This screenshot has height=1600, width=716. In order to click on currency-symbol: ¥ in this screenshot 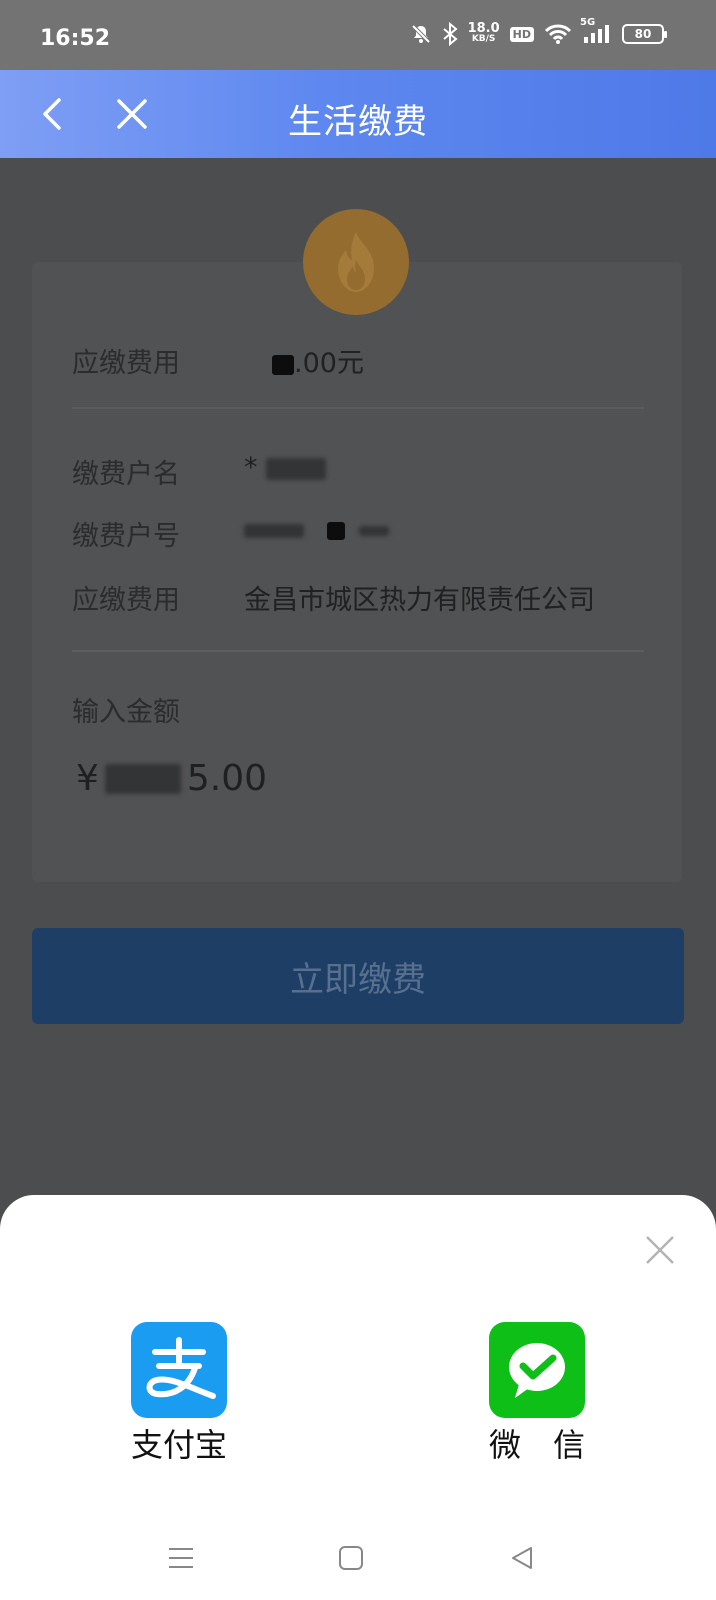, I will do `click(87, 778)`.